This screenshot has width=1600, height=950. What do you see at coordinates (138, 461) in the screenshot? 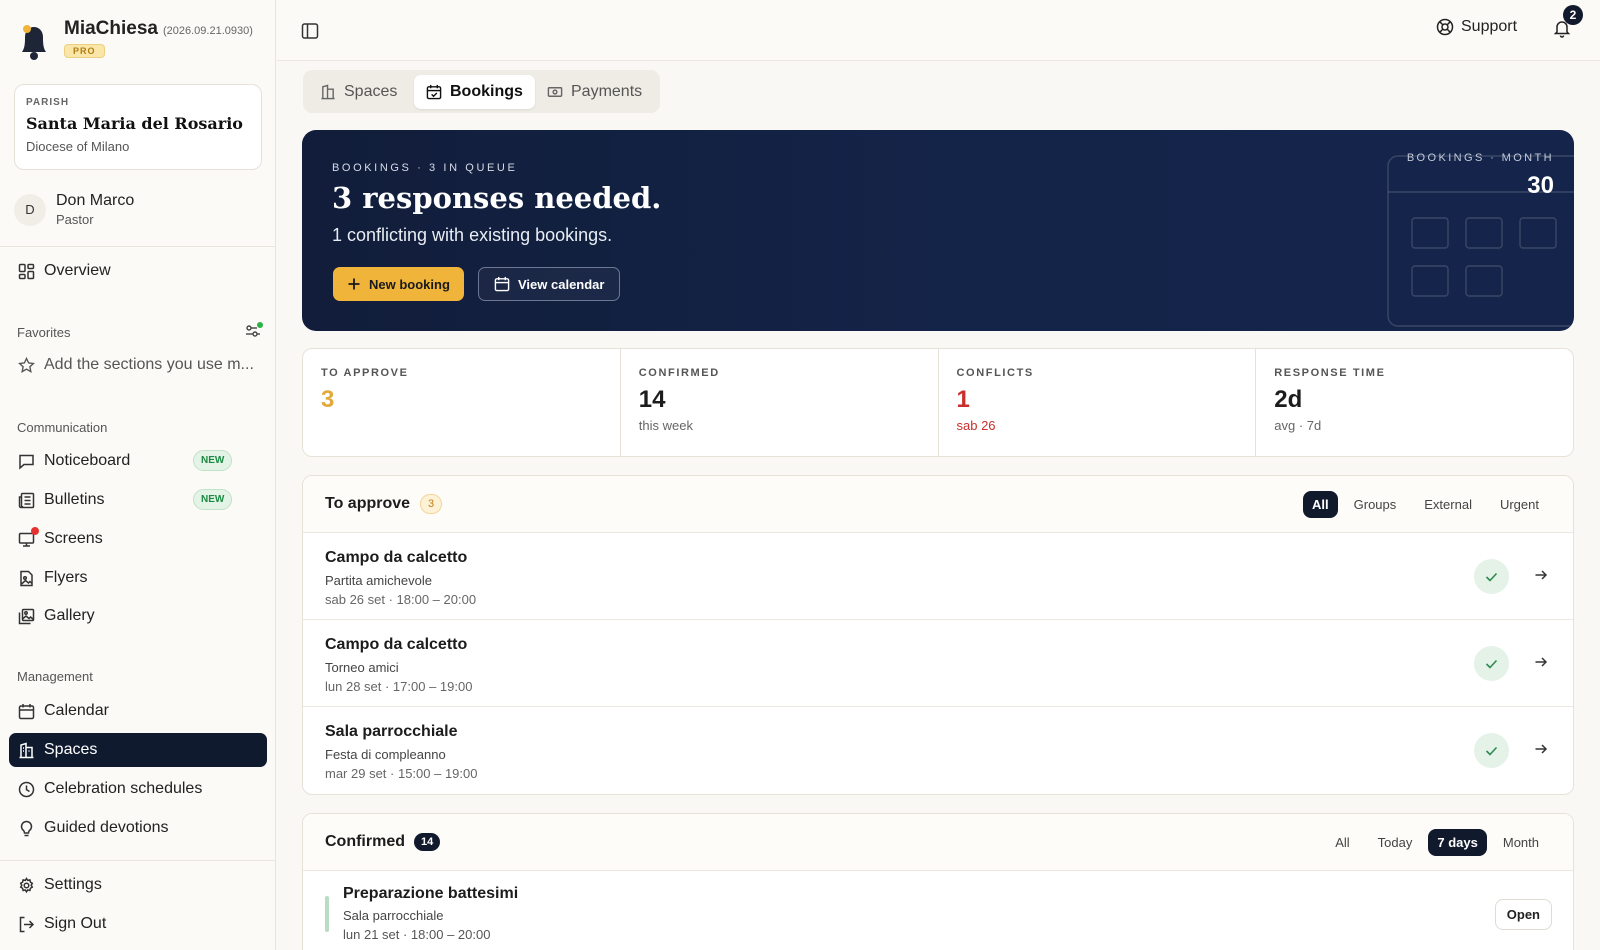
I see `sidebar-item-noticeboard: Noticeboard NEW` at bounding box center [138, 461].